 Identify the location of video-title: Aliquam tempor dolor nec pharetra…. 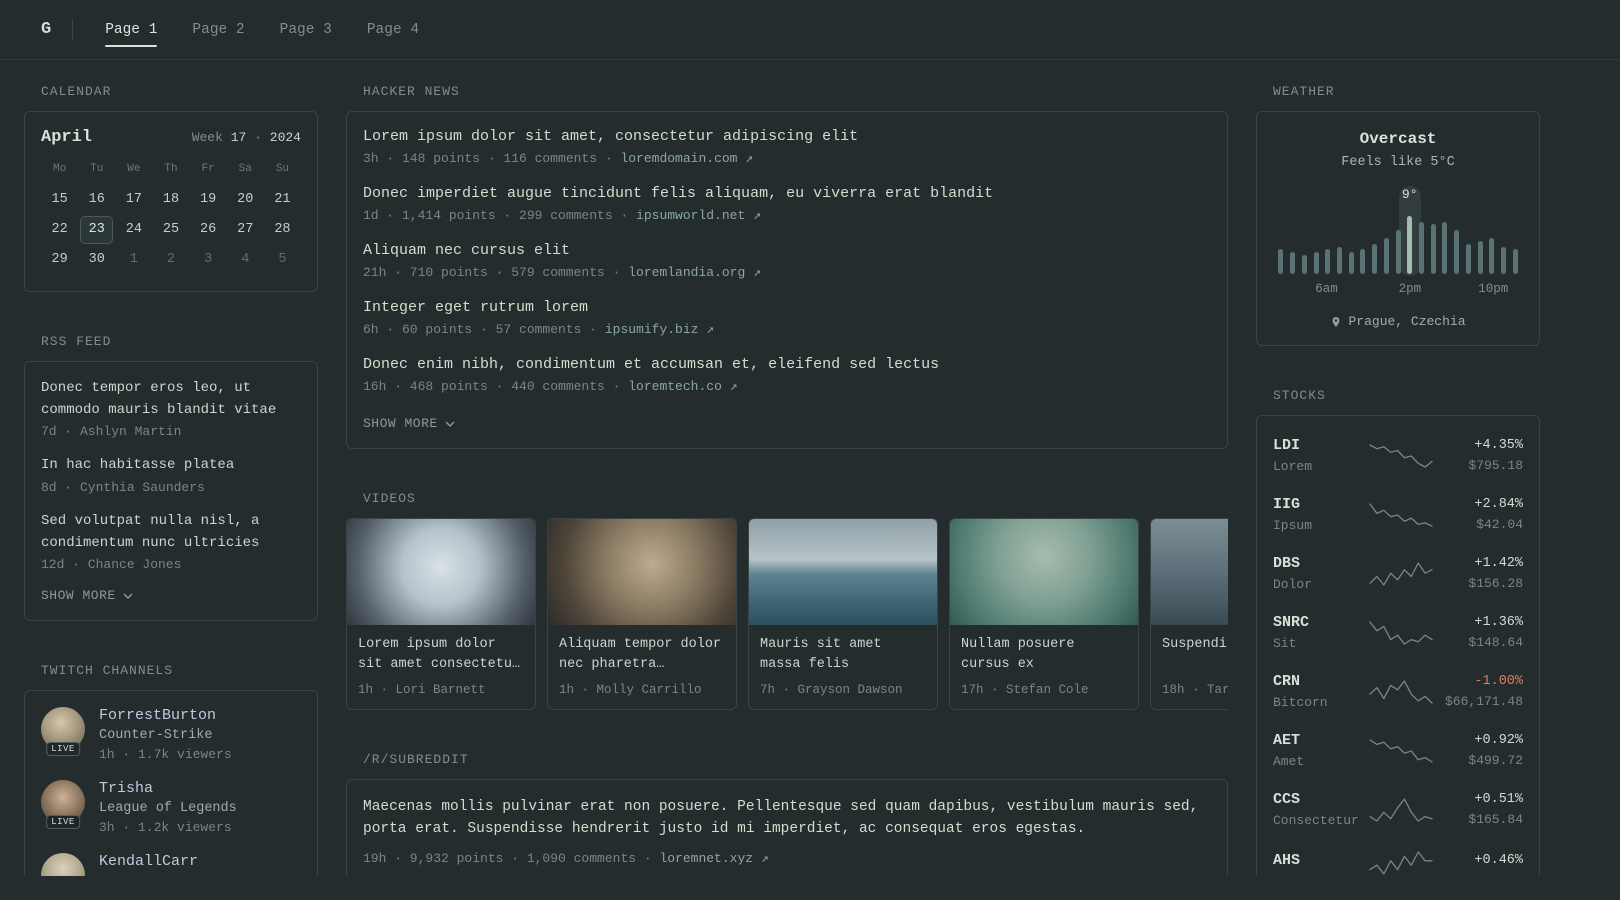
(642, 655).